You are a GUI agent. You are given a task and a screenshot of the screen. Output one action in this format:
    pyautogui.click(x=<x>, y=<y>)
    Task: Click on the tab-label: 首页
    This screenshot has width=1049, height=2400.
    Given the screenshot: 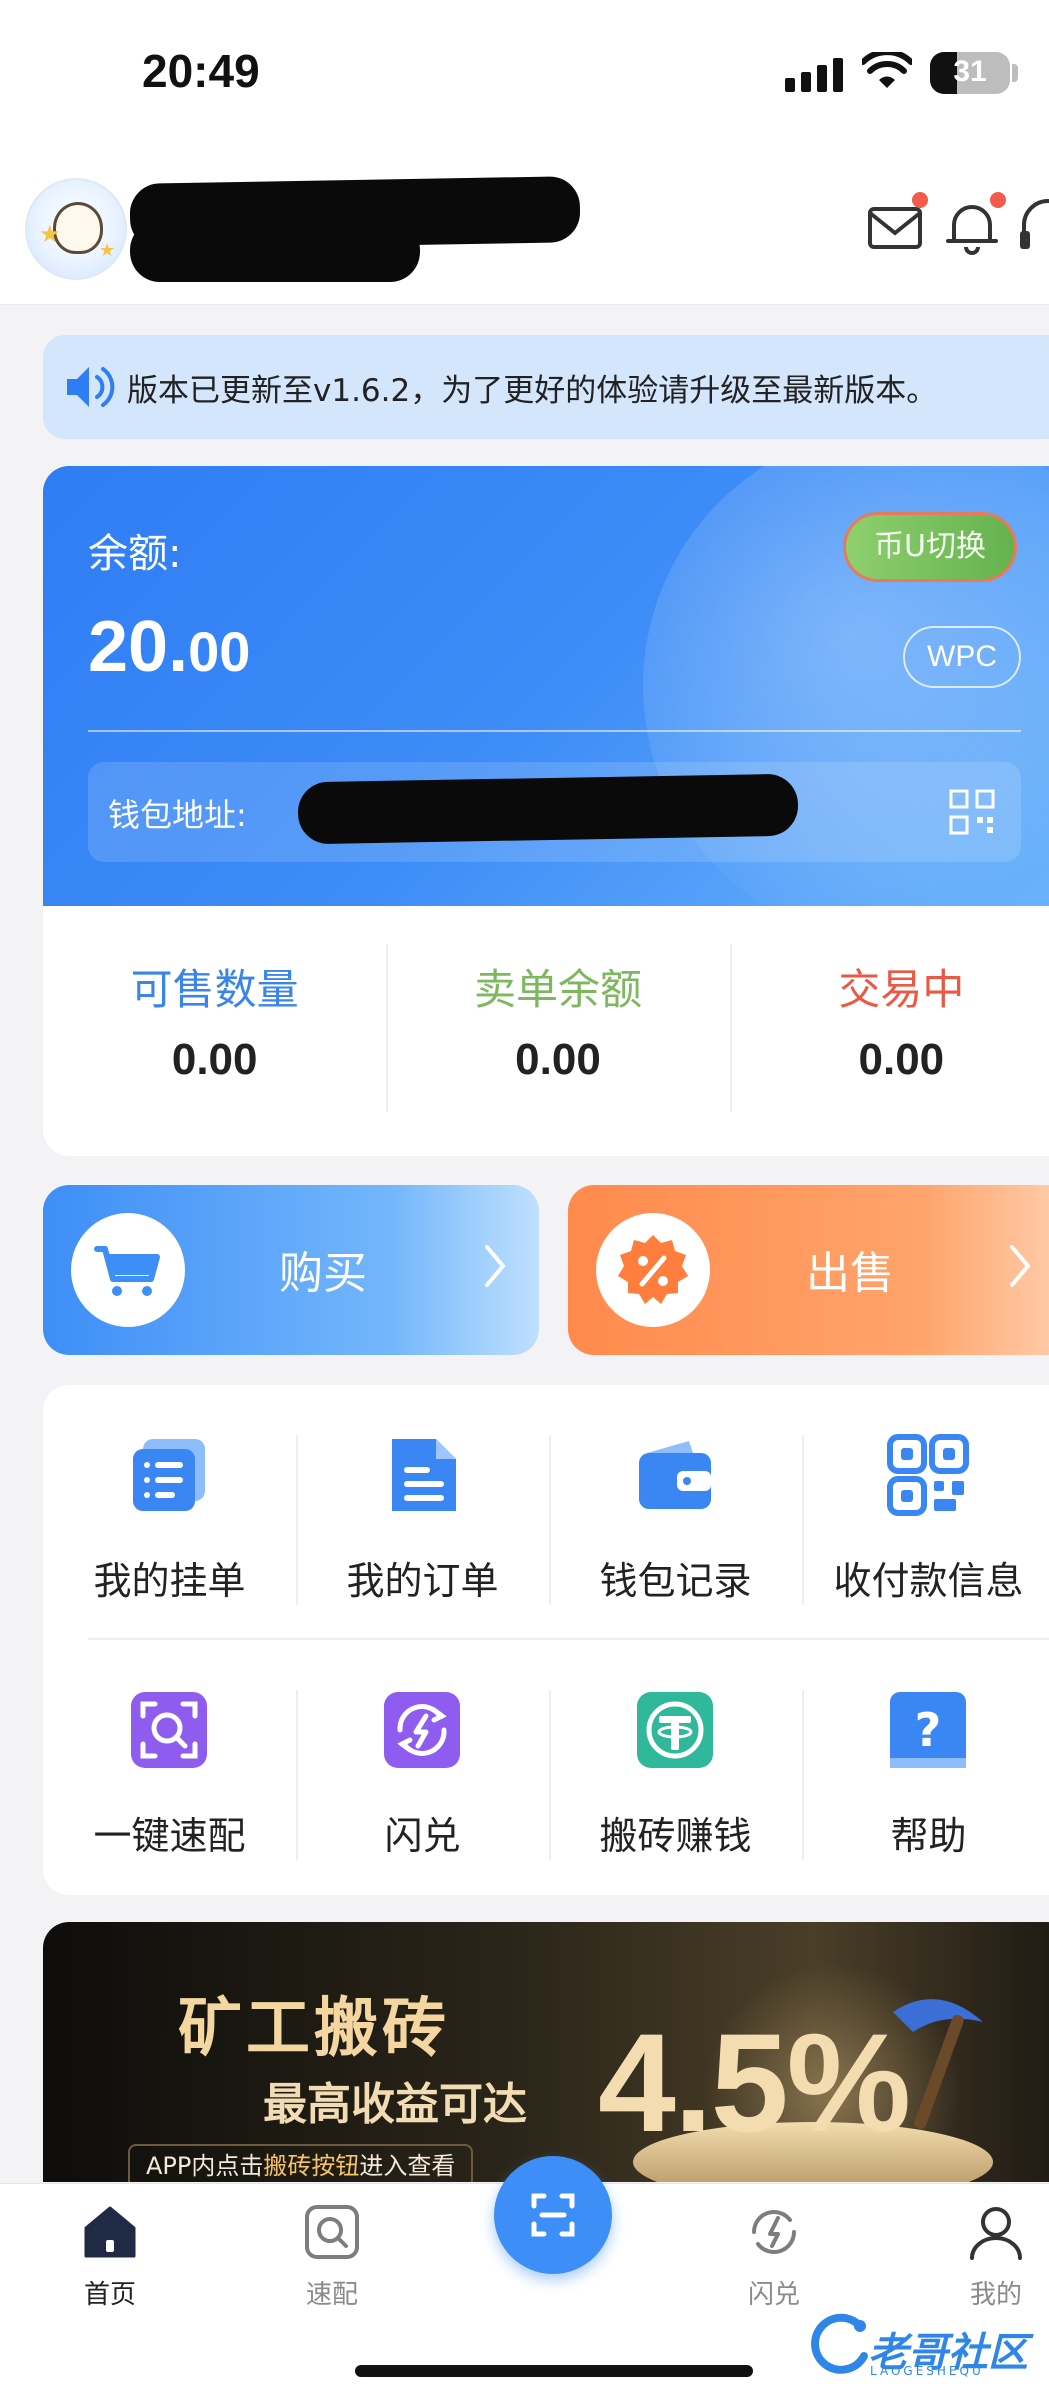 What is the action you would take?
    pyautogui.click(x=109, y=2295)
    